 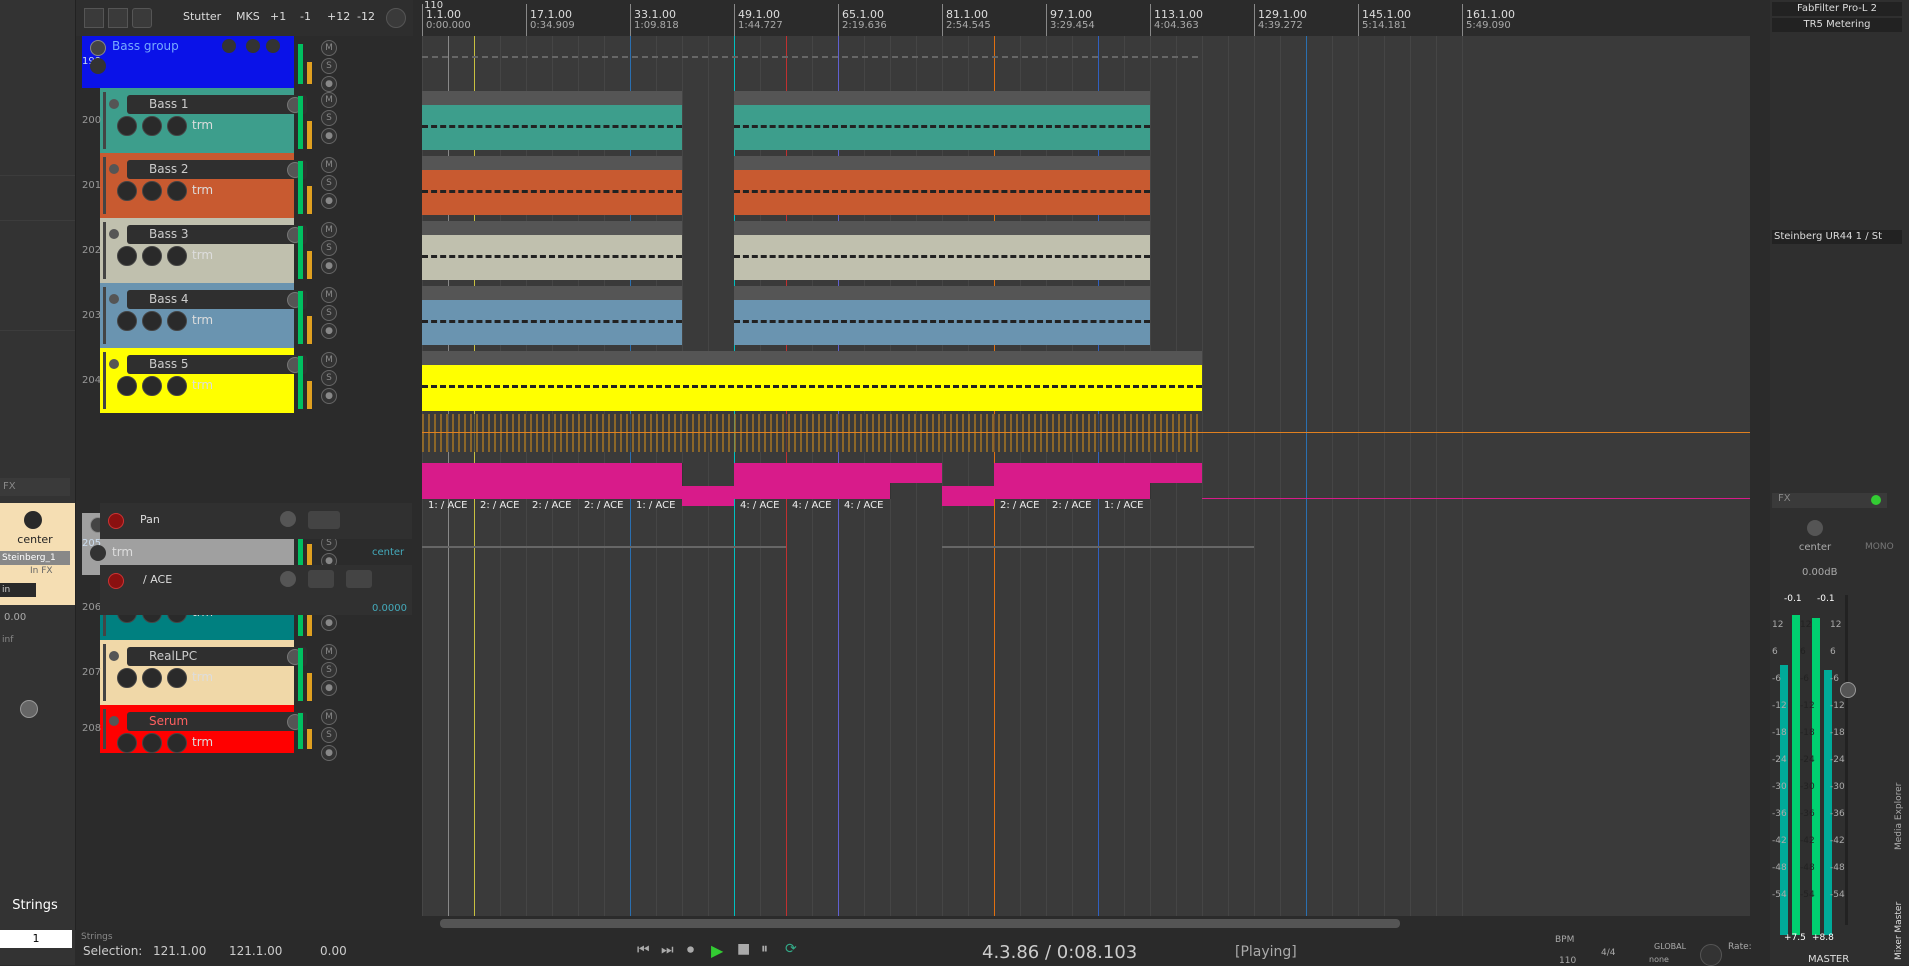 What do you see at coordinates (1901, 910) in the screenshot?
I see `mixer-master-tab: Mixer Master` at bounding box center [1901, 910].